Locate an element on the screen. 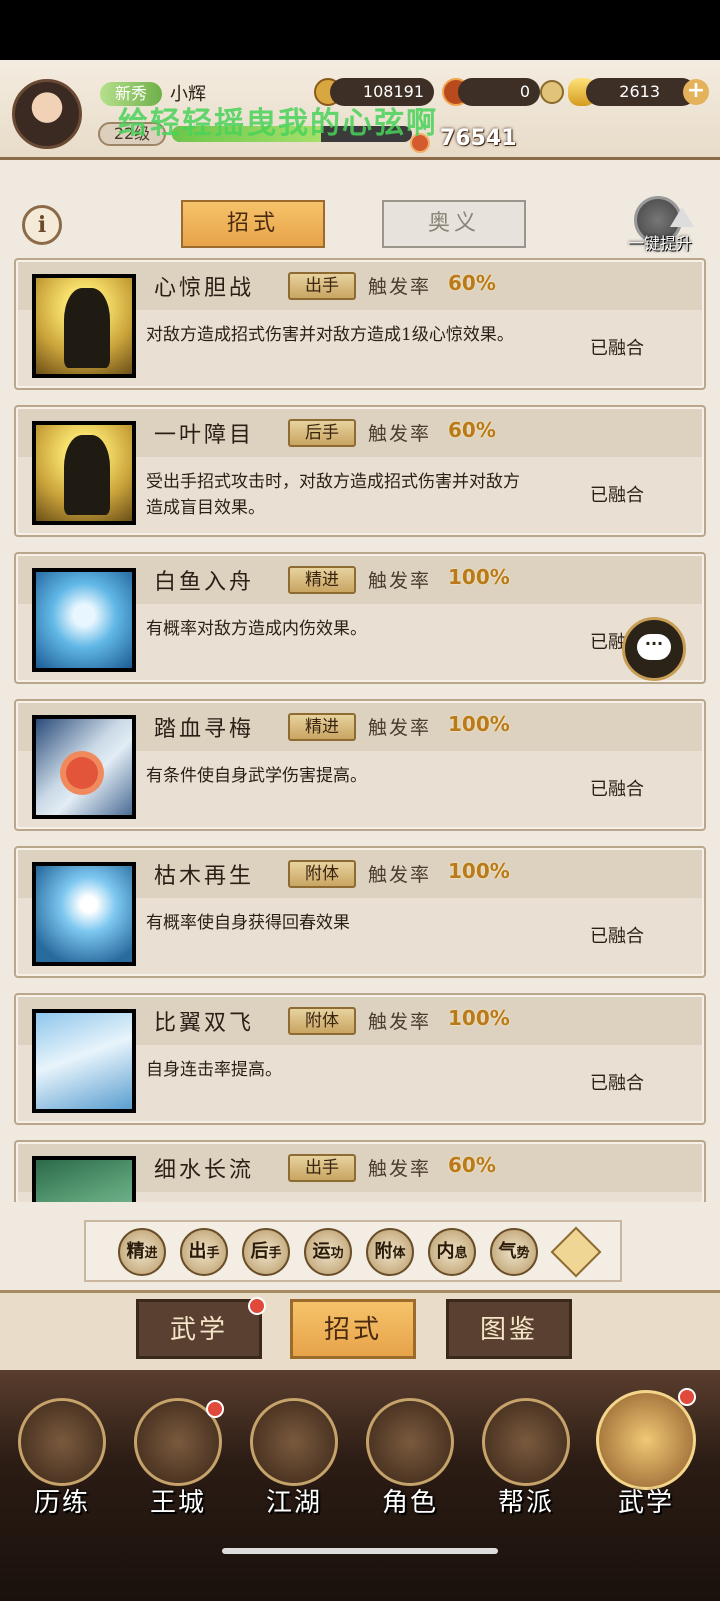 Image resolution: width=720 pixels, height=1601 pixels. skill-name: 一叶障目 is located at coordinates (204, 435).